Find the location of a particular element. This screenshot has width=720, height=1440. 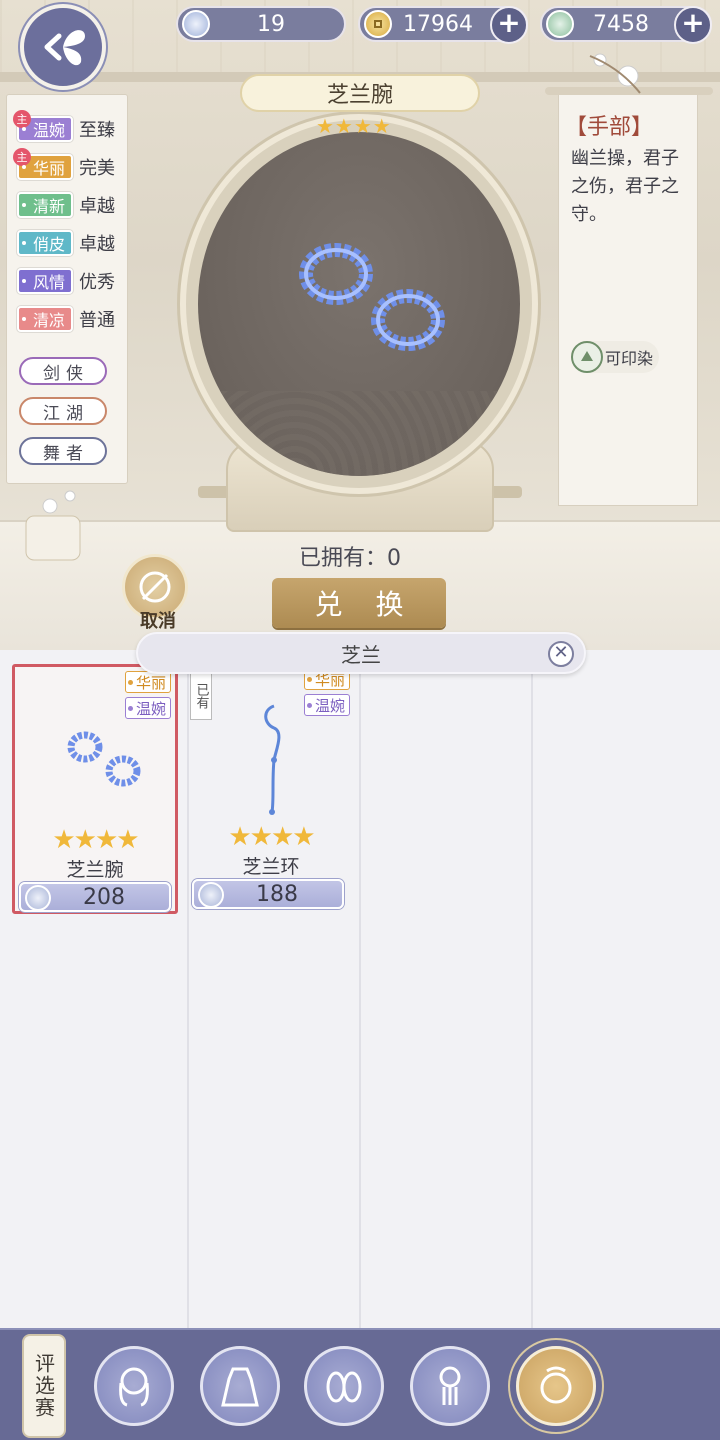

jade-currency: 7458 + is located at coordinates (626, 25).